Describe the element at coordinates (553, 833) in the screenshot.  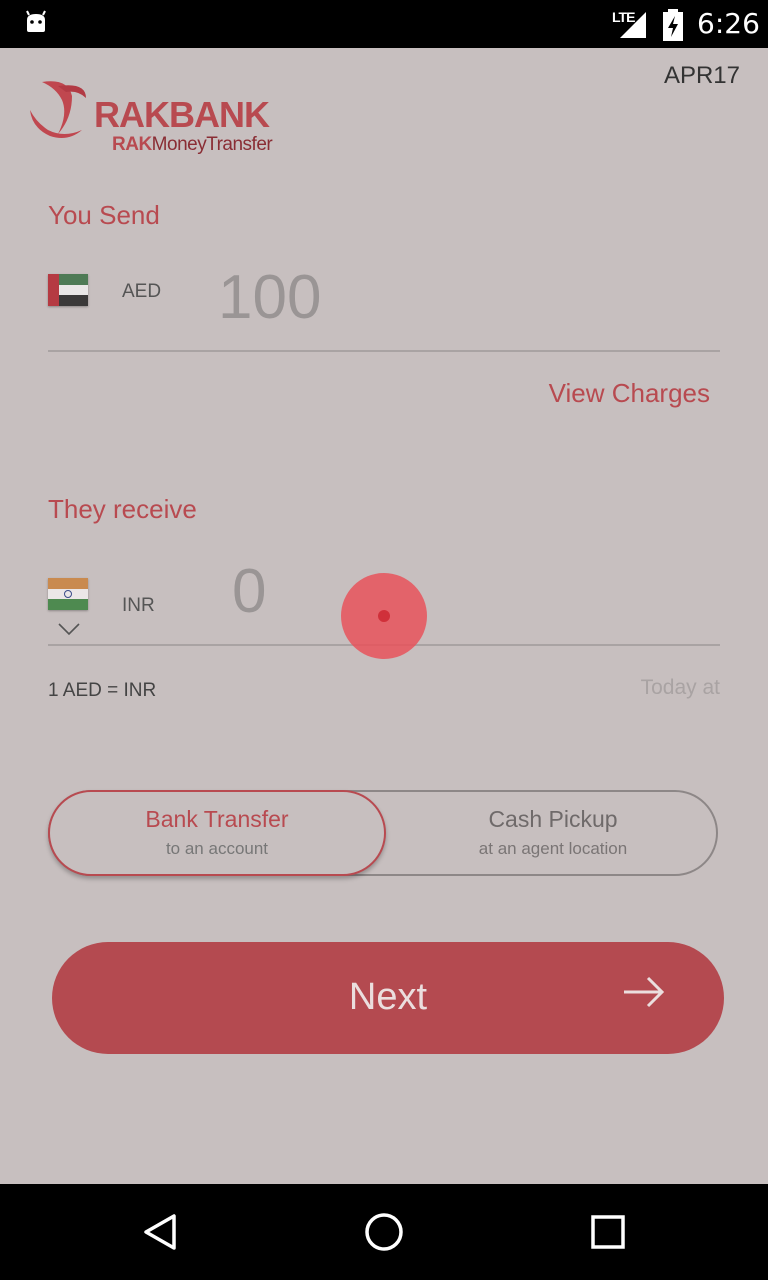
I see `cash-pickup-option: Cash Pickup at an agent location` at that location.